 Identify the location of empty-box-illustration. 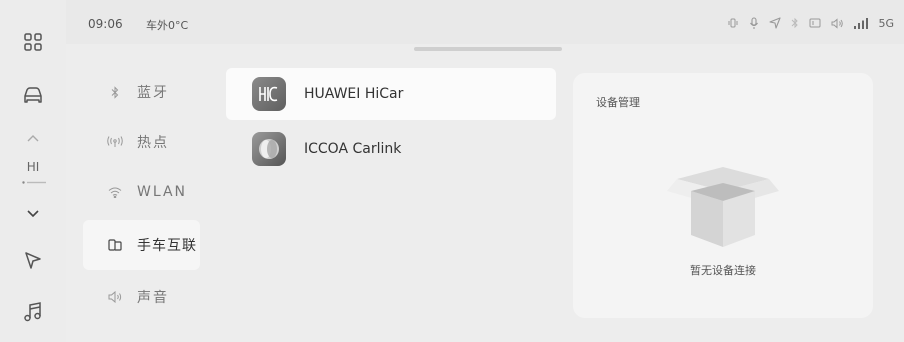
(723, 207).